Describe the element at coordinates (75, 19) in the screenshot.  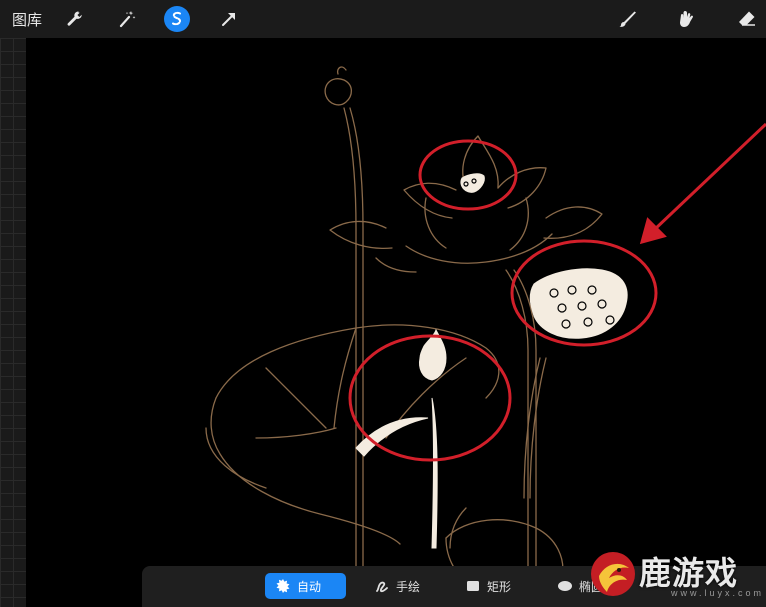
I see `wrench-icon` at that location.